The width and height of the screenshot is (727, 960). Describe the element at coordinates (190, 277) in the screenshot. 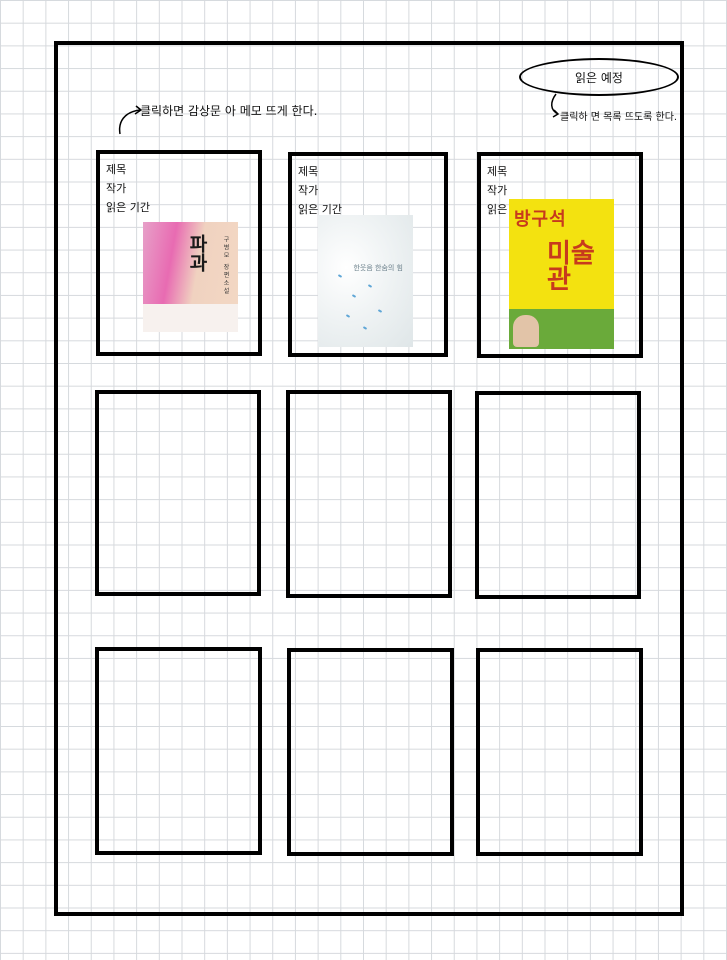

I see `book-cover-image: 파과 구병모 장편소설` at that location.